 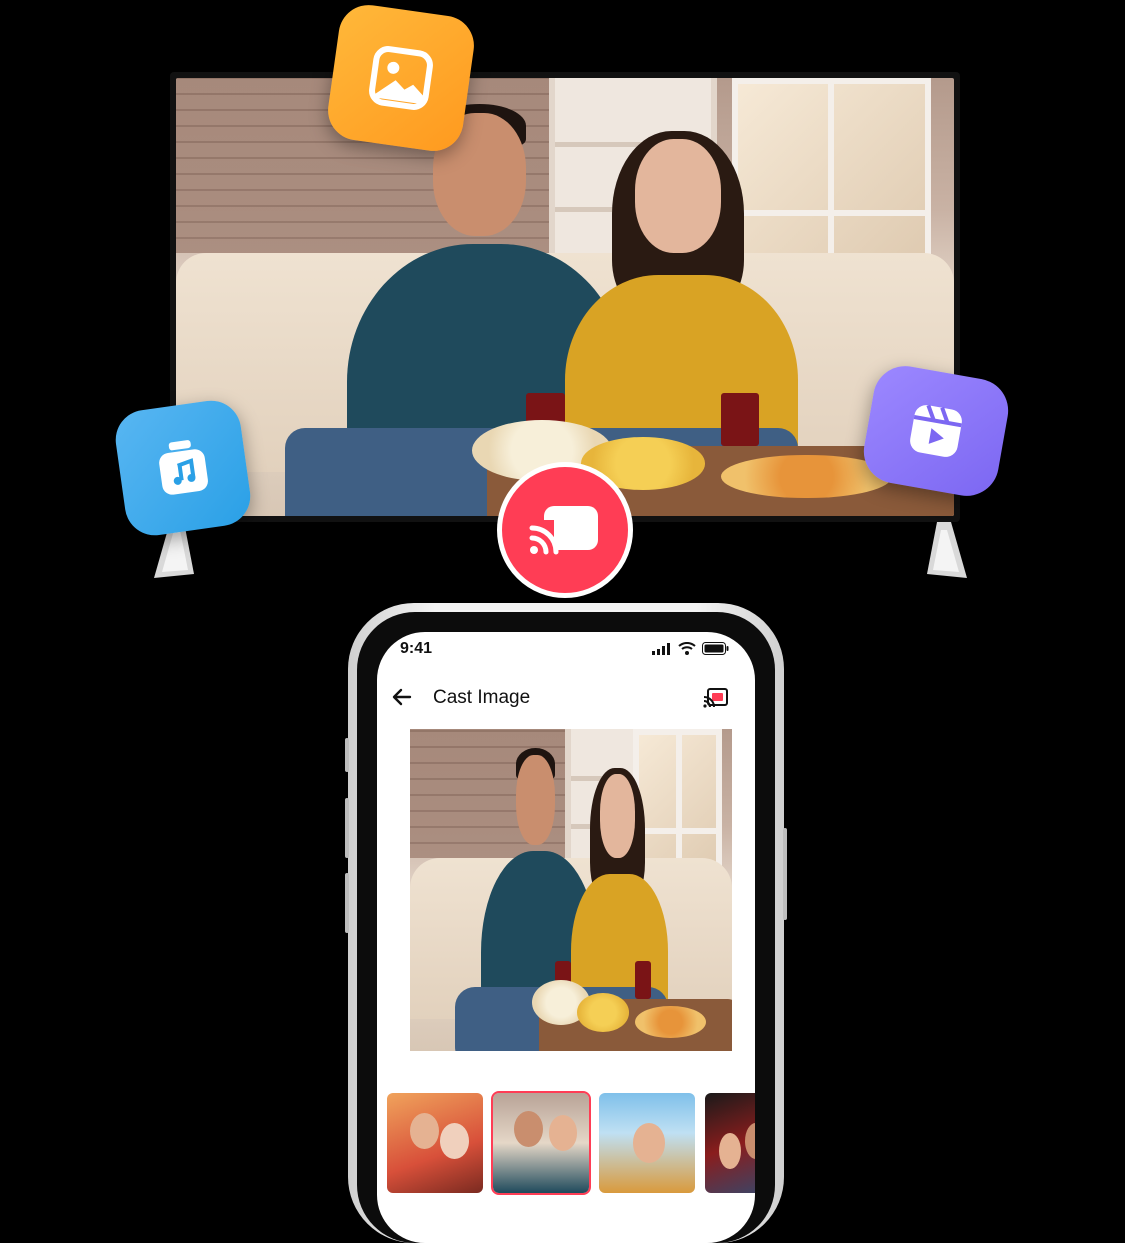 I want to click on app-bar: Cast Image, so click(x=566, y=698).